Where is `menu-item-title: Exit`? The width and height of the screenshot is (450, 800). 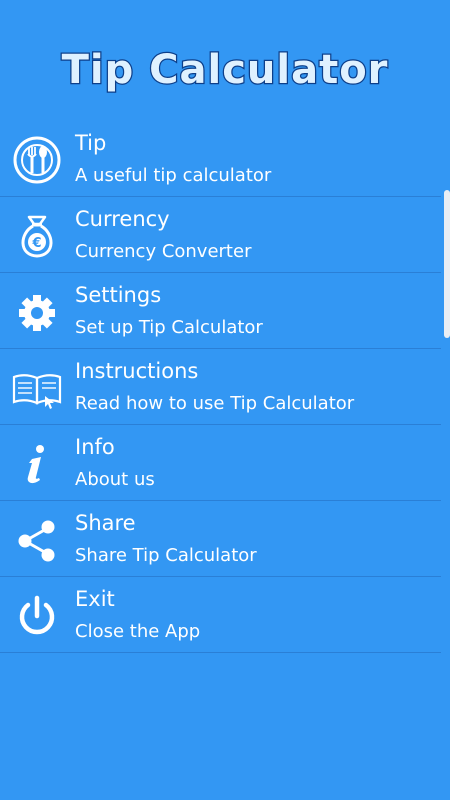 menu-item-title: Exit is located at coordinates (95, 599).